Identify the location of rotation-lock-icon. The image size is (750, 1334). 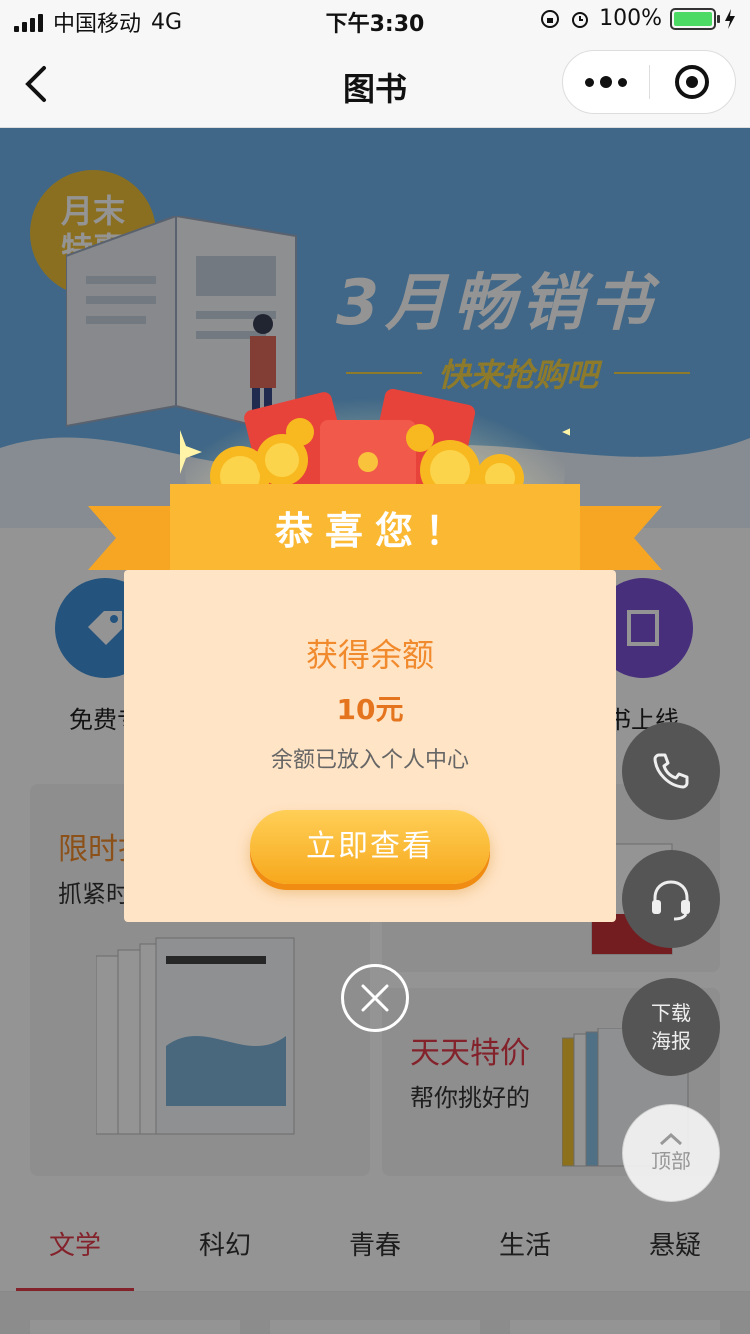
(550, 18).